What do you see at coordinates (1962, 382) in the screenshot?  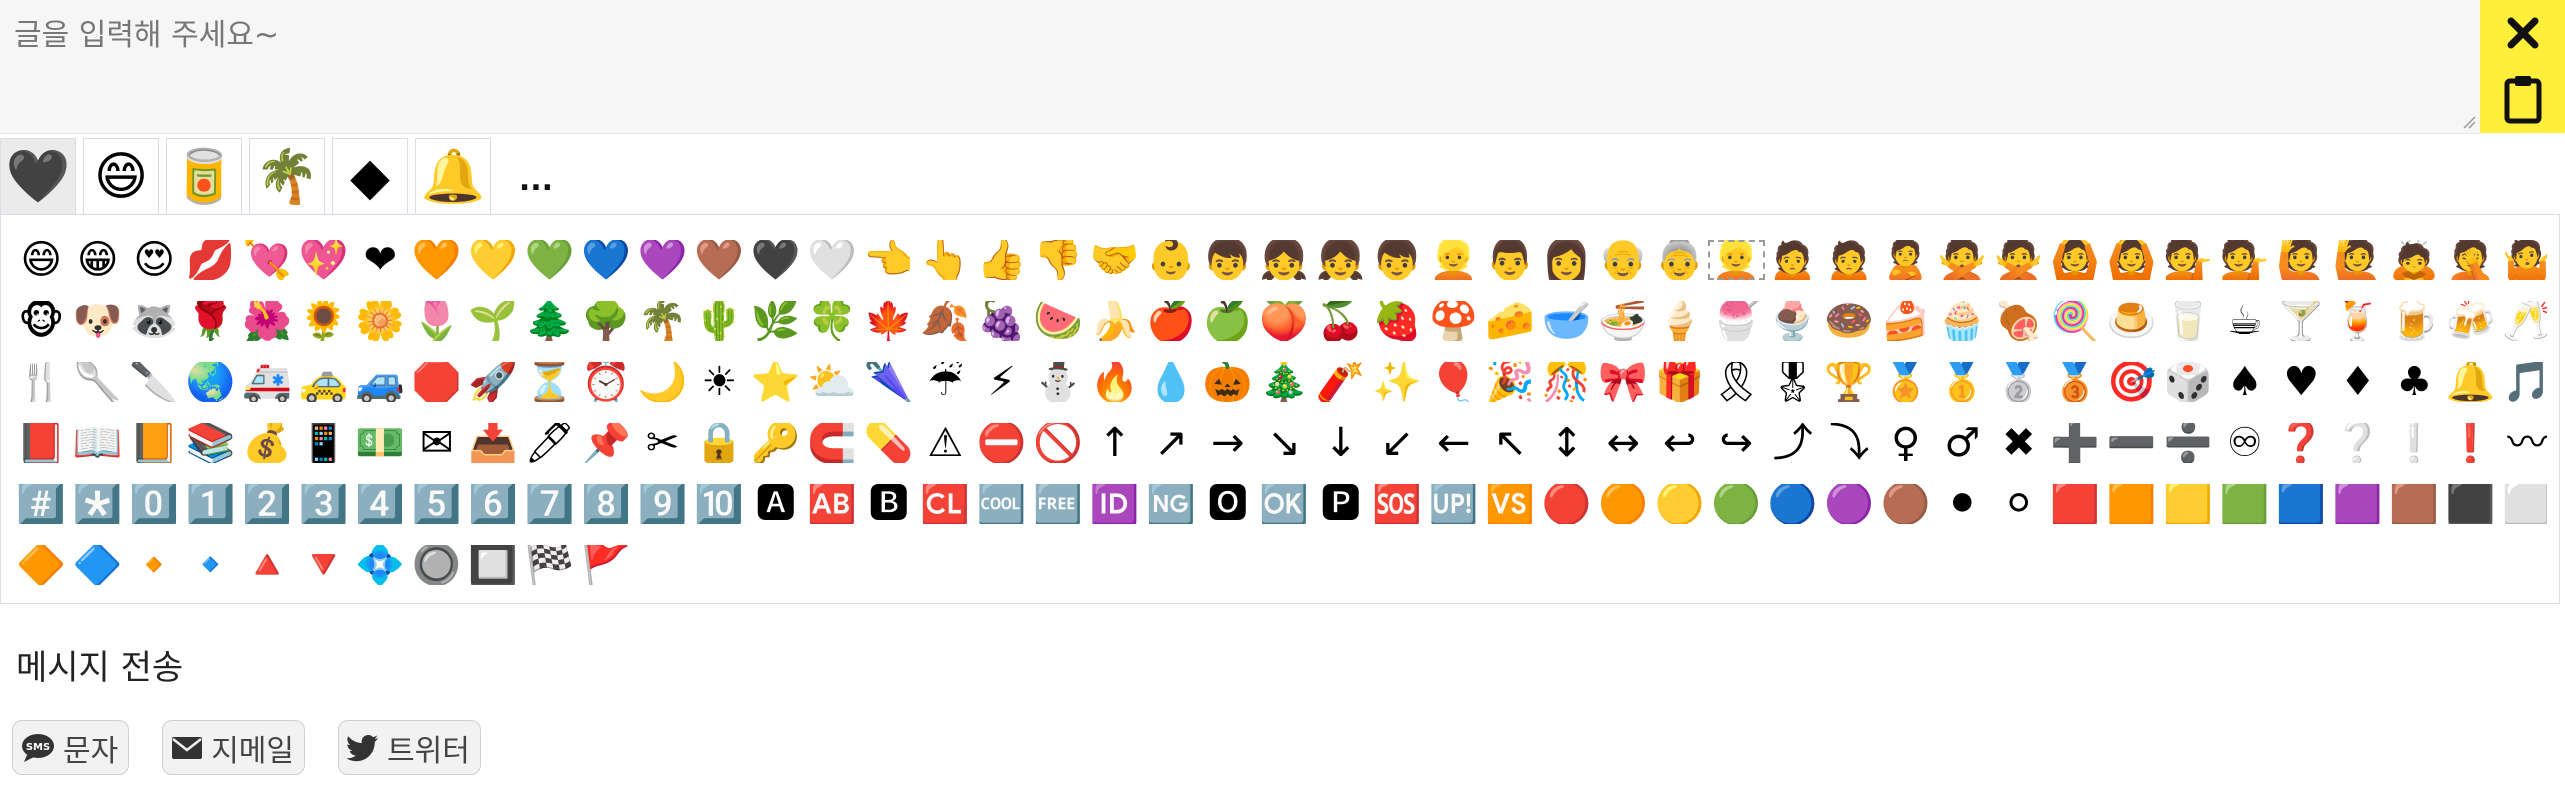 I see `emoji-item: 🥇` at bounding box center [1962, 382].